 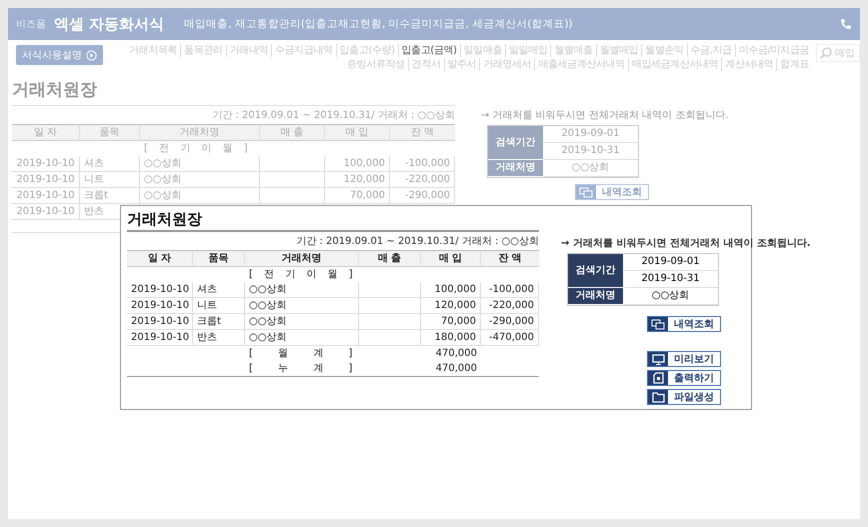 I want to click on total-label: [ 누 계 ], so click(x=300, y=368).